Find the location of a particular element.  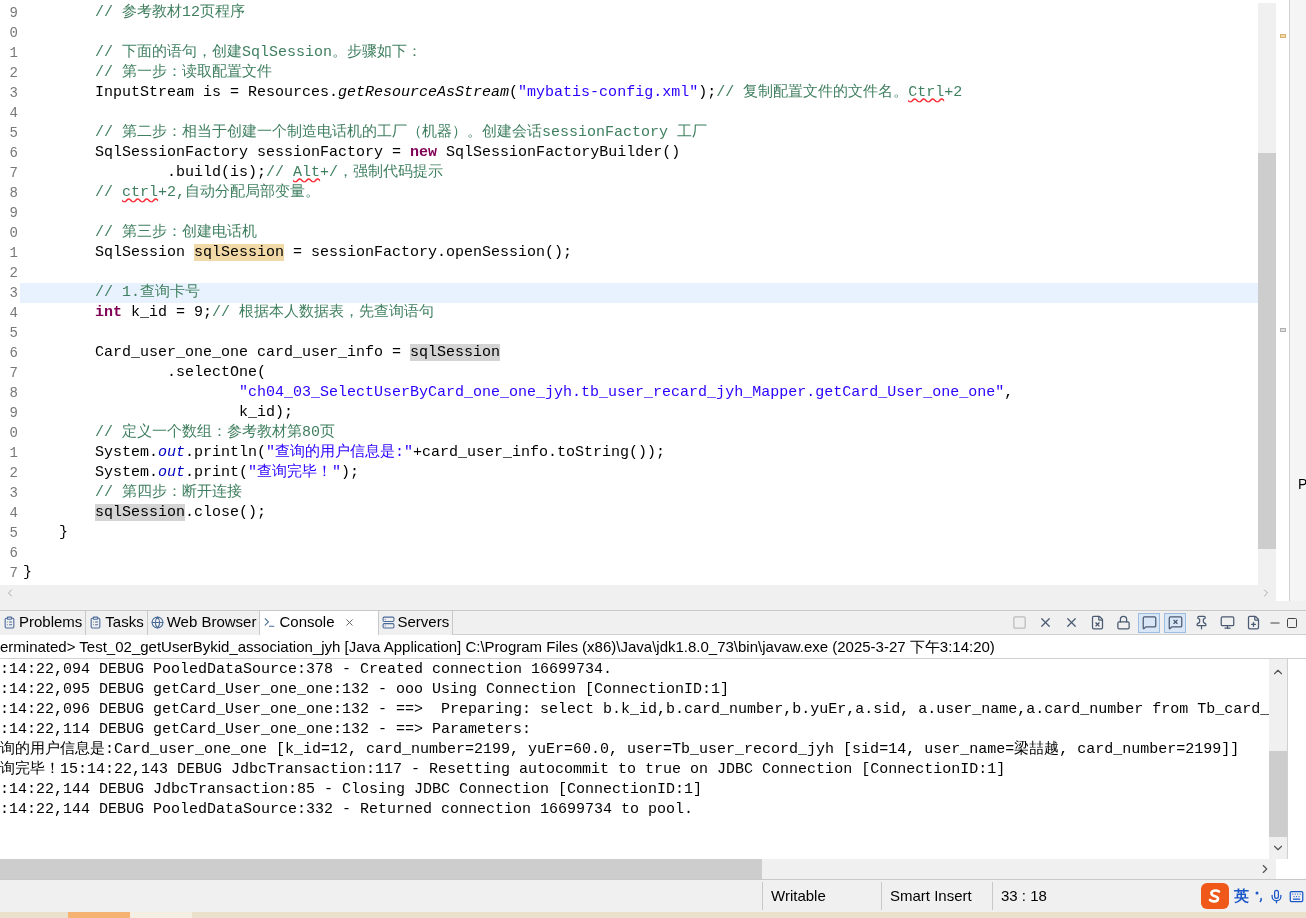

lock-icon is located at coordinates (1123, 622).